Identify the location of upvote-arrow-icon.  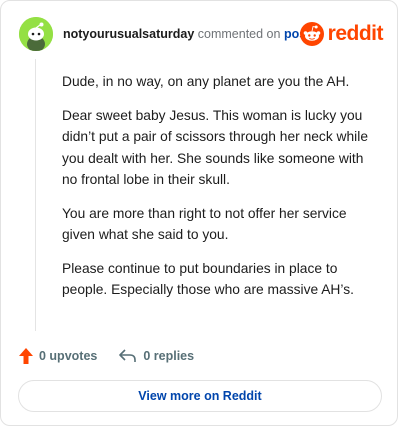
(26, 356).